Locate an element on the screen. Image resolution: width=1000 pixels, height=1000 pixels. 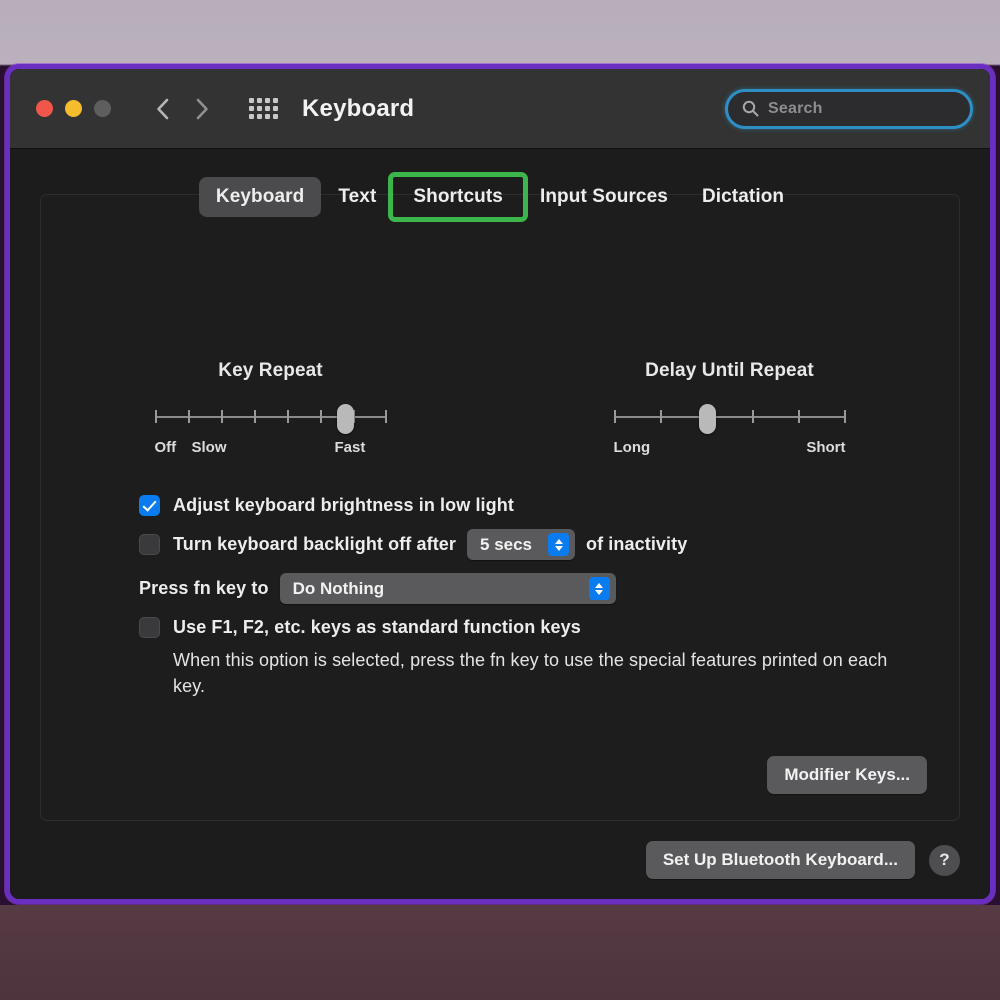
fn-key-popup: Do Nothing is located at coordinates (447, 588).